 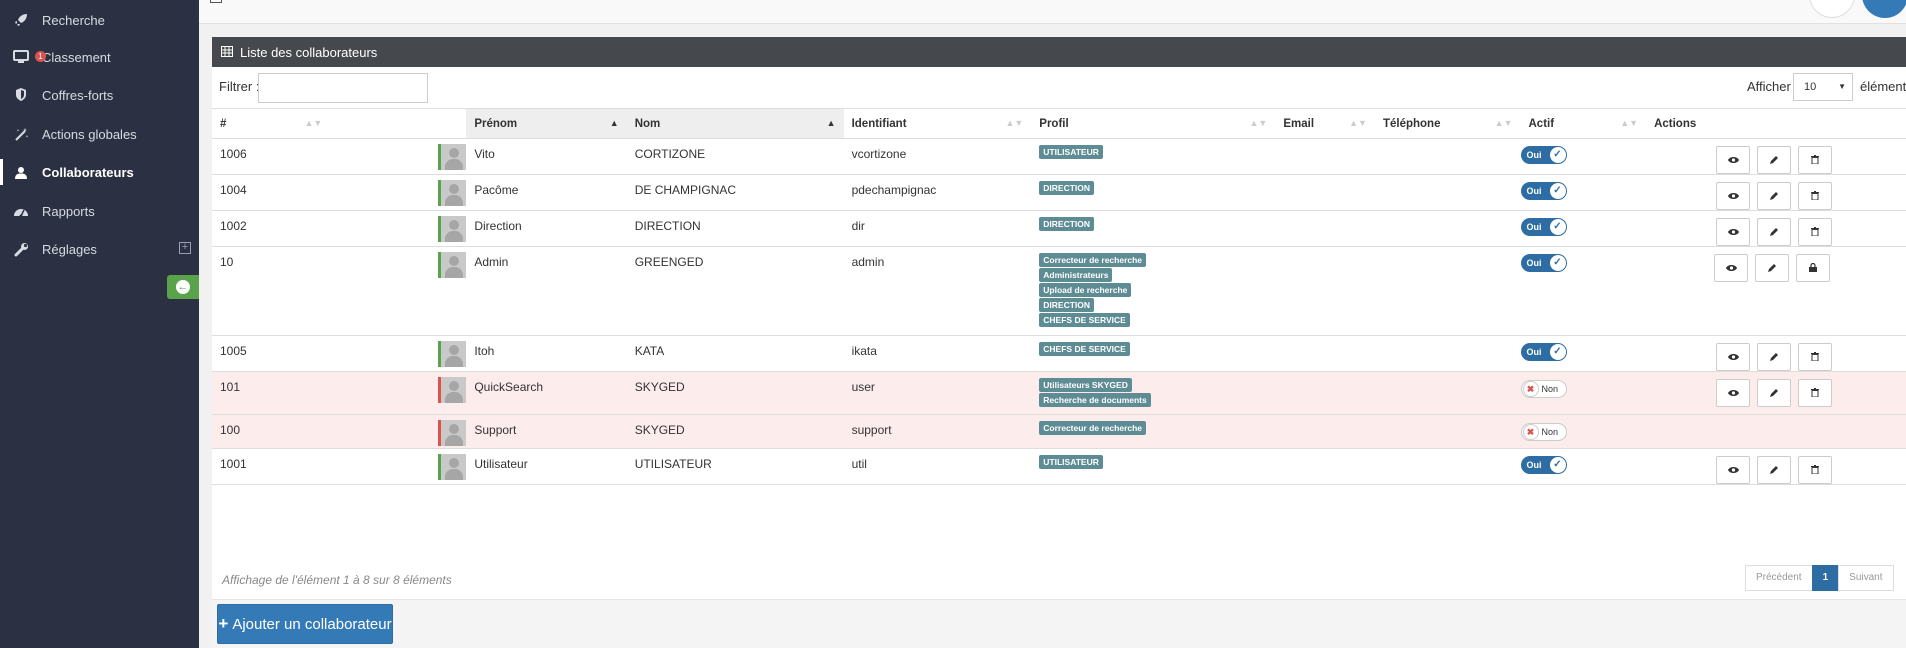 I want to click on sidebar-item-coffres-forts: Coffres-forts, so click(x=99, y=95).